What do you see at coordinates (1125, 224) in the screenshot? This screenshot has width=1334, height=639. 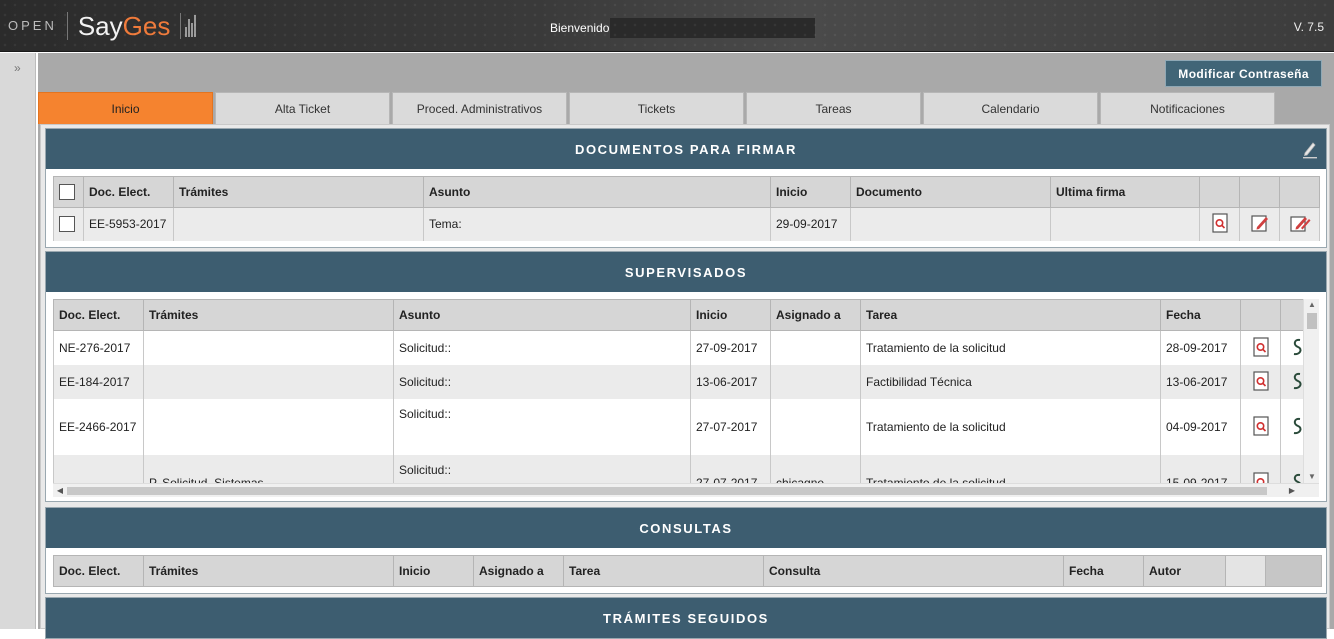 I see `ultima-firma-cell` at bounding box center [1125, 224].